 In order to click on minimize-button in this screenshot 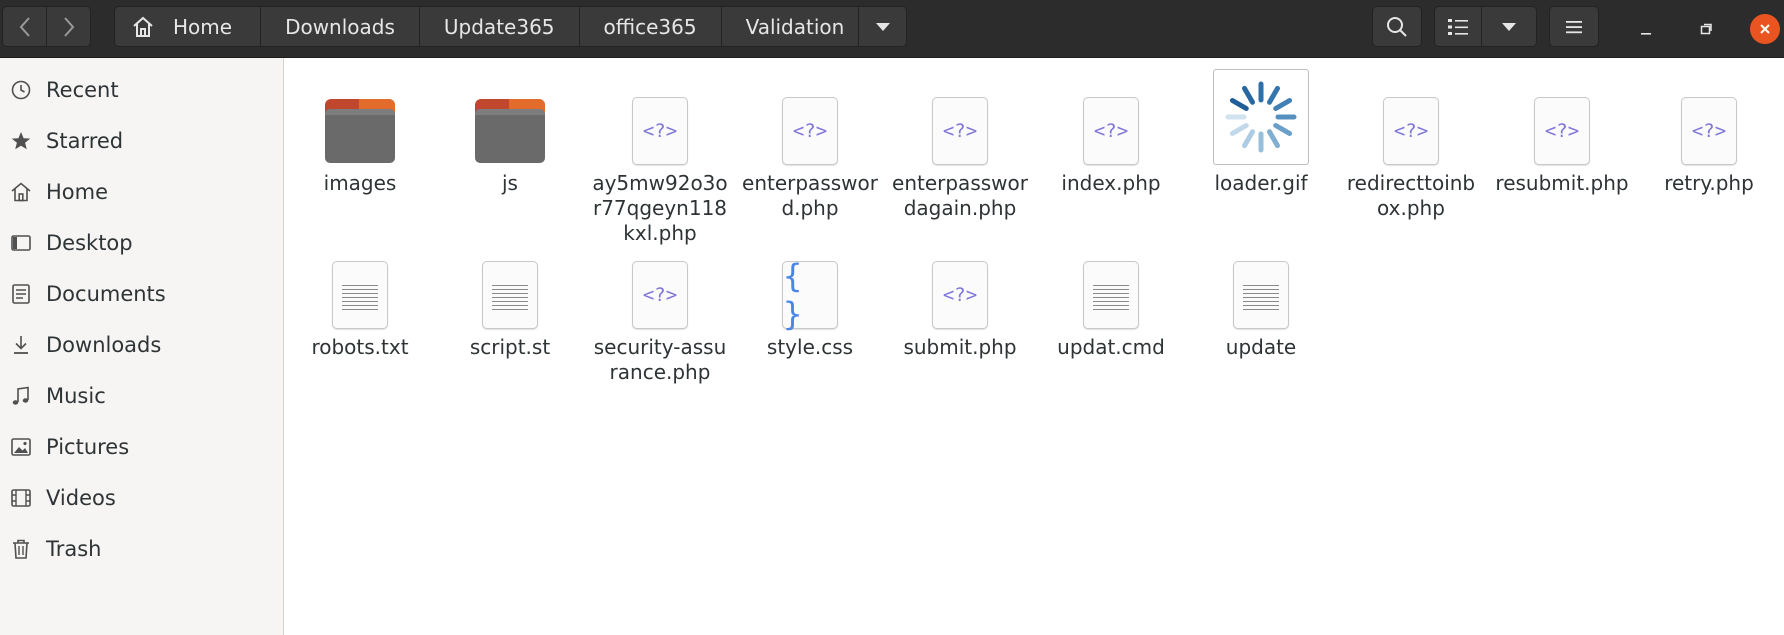, I will do `click(1646, 29)`.